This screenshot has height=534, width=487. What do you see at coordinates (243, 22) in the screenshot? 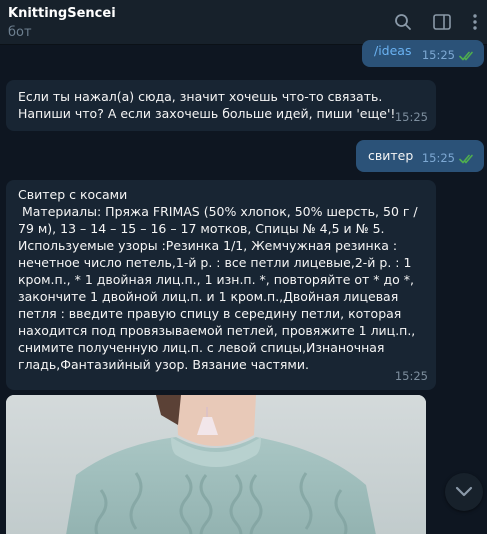
I see `chat-header: KnittingSencei бот` at bounding box center [243, 22].